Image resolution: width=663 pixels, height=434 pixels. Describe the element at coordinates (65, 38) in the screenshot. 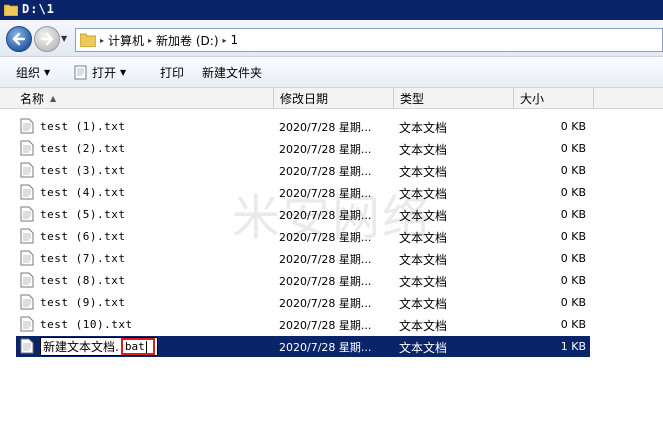

I see `history-dropdown-icon: ▼` at that location.